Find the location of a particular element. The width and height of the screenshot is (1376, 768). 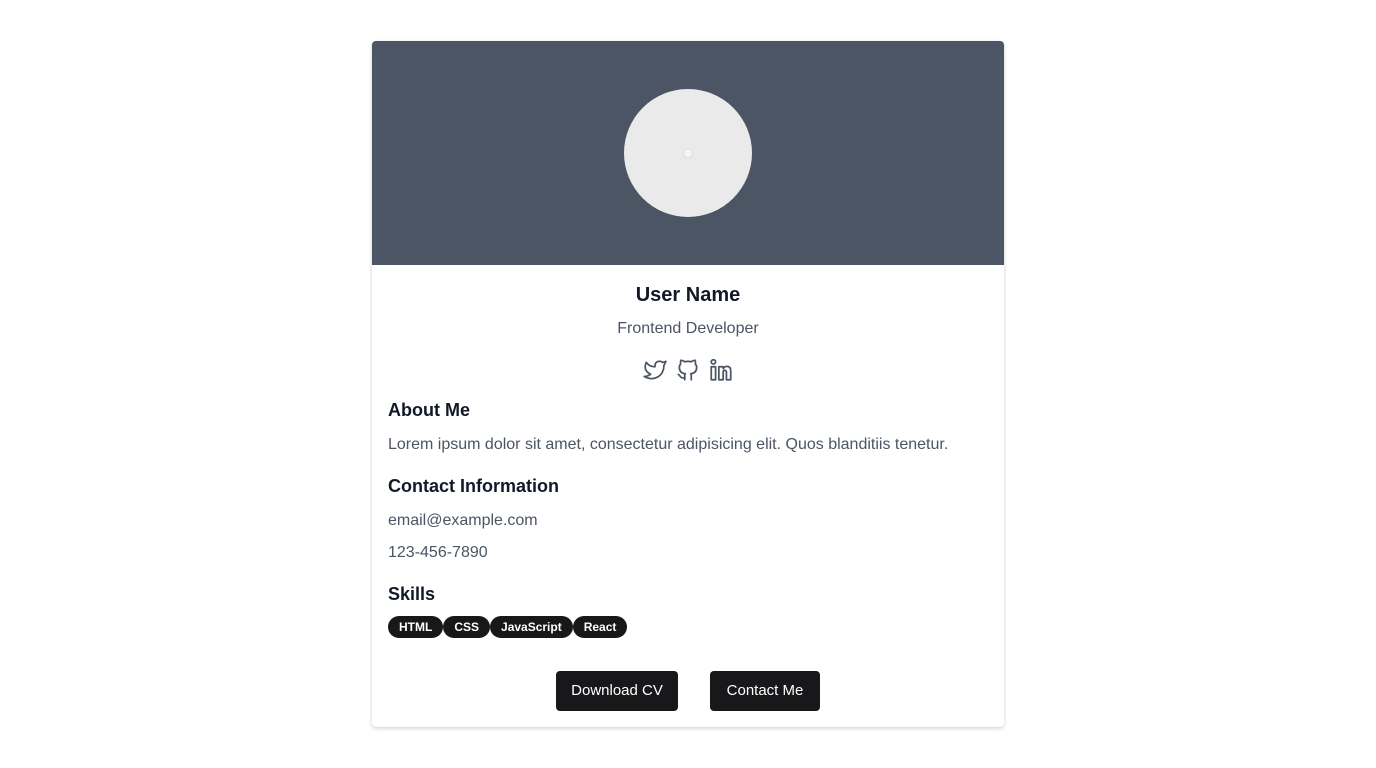

contact-me-button: Contact Me is located at coordinates (765, 691).